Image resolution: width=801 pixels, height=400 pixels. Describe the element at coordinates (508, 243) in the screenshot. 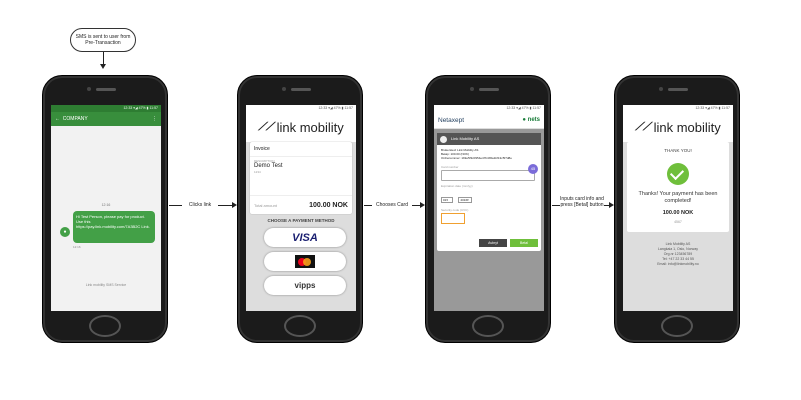

I see `form-buttons: Avbryt Betal` at that location.